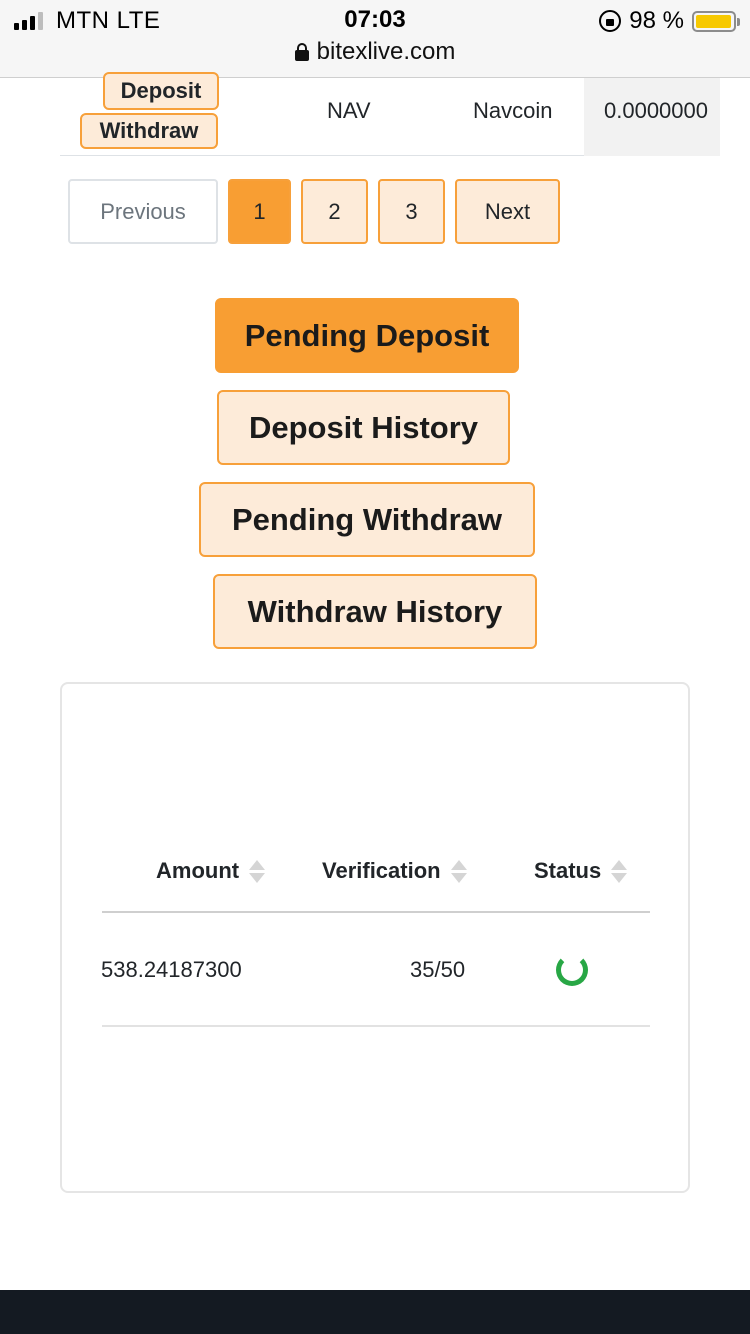  I want to click on withdraw-history-button: Withdraw History, so click(375, 611).